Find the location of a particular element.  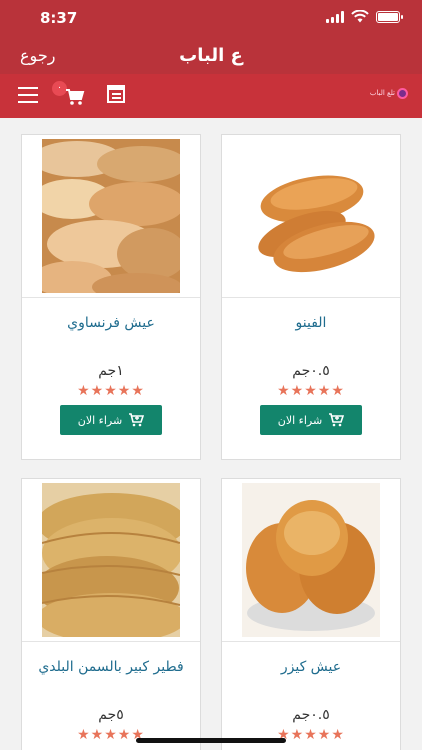

product-name: فطير كبير بالسمن البلدي is located at coordinates (111, 667).